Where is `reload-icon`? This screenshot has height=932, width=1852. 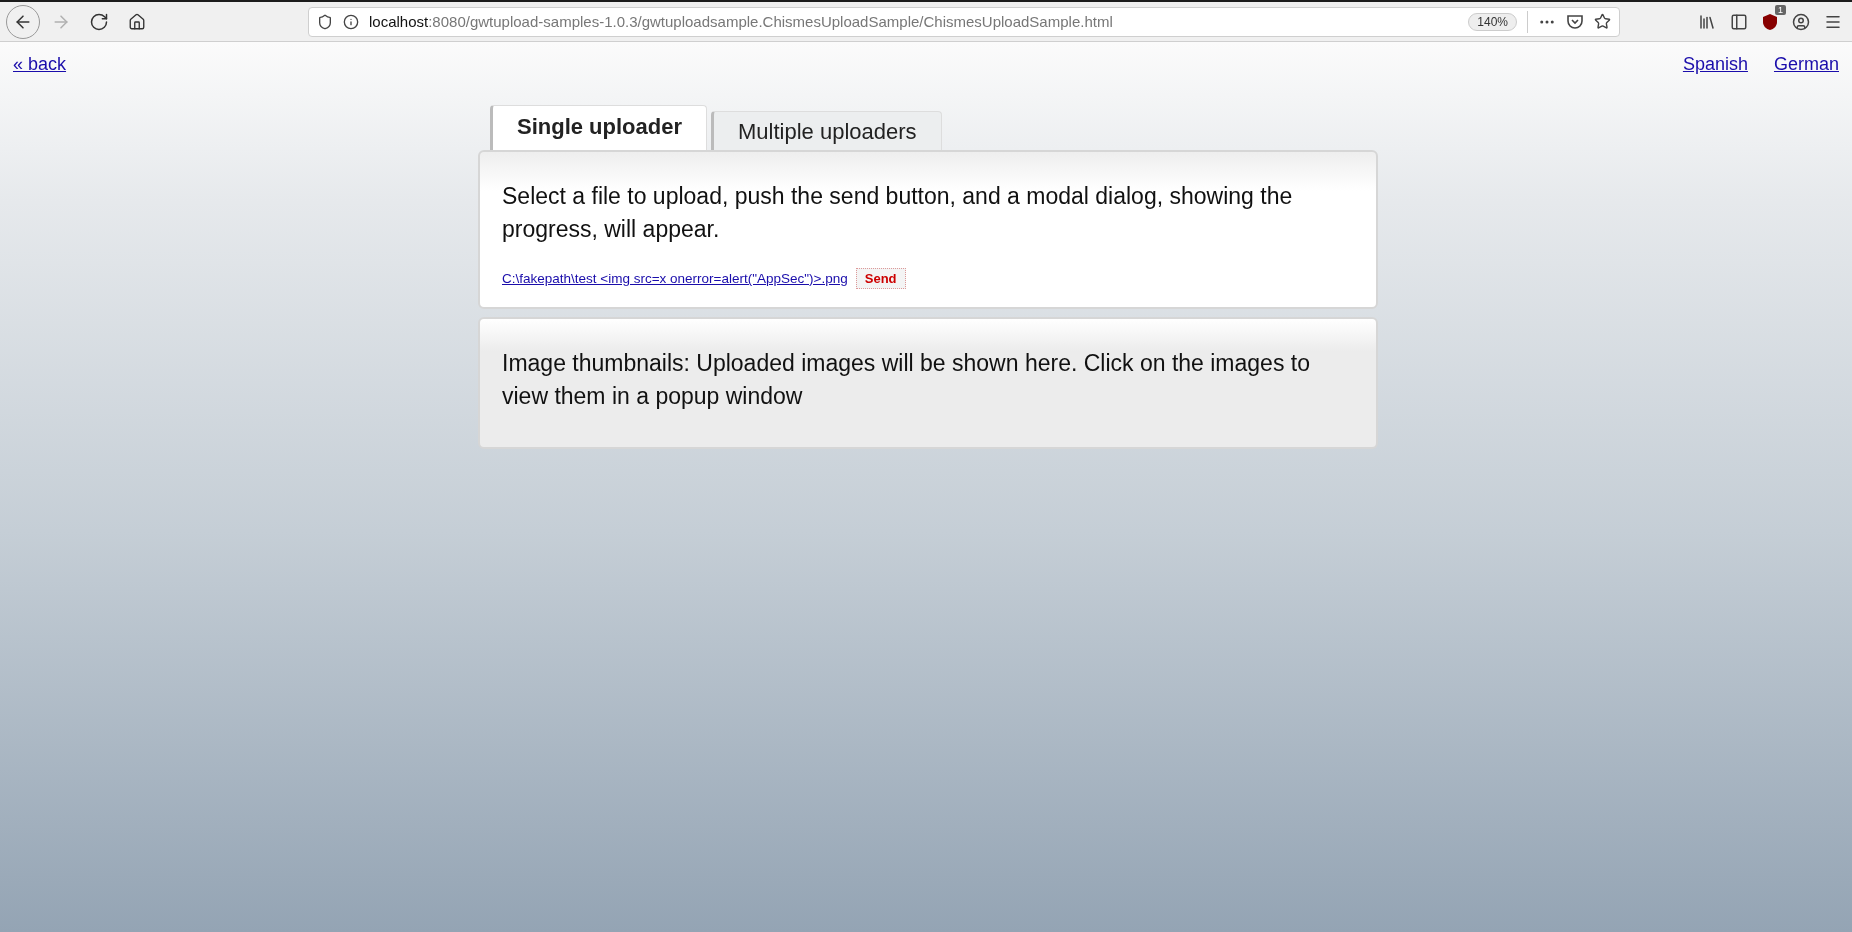
reload-icon is located at coordinates (99, 21).